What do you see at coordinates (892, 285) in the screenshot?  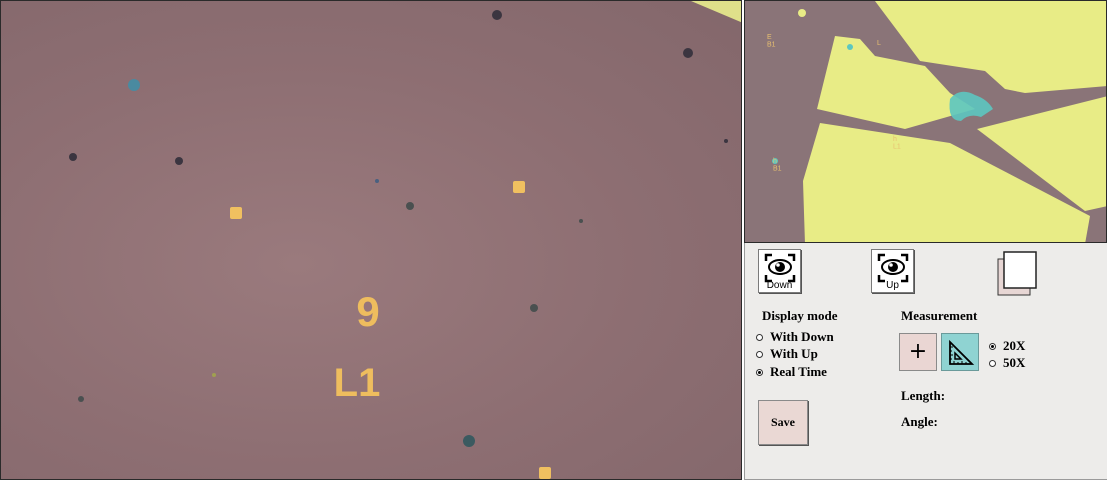 I see `up-button-label: Up` at bounding box center [892, 285].